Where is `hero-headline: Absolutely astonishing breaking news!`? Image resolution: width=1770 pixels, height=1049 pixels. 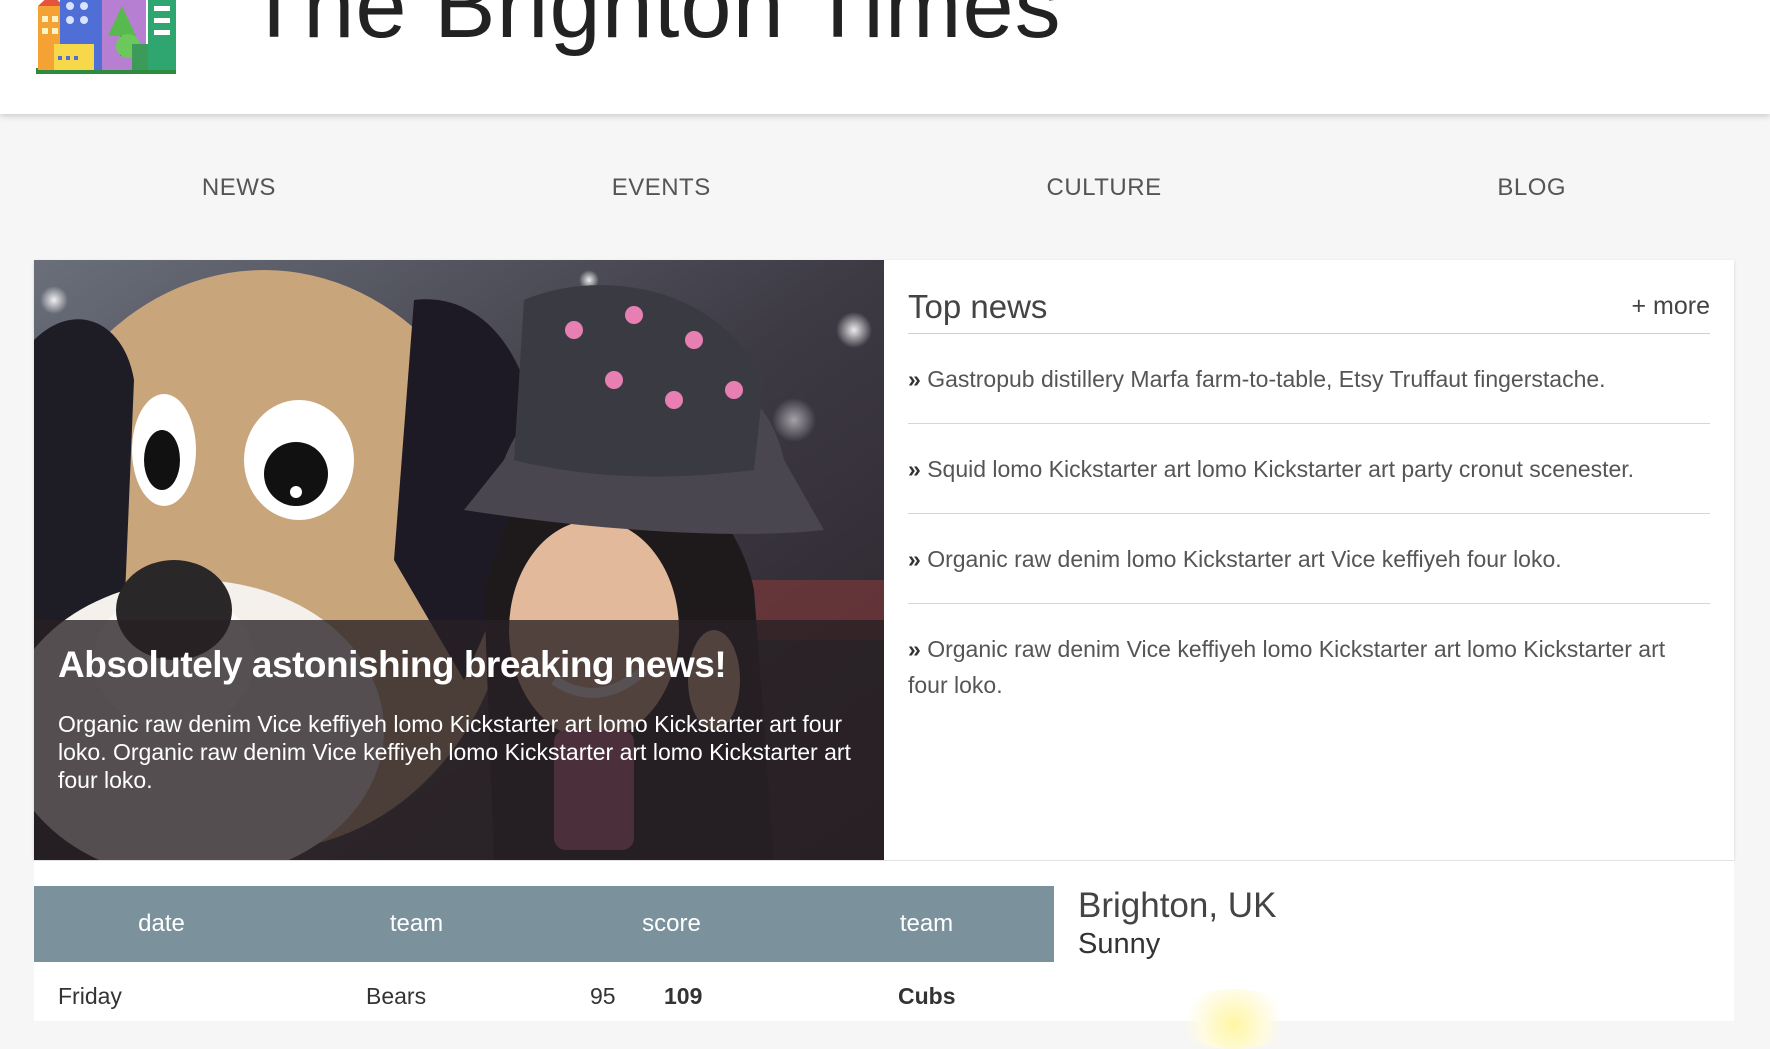 hero-headline: Absolutely astonishing breaking news! is located at coordinates (458, 665).